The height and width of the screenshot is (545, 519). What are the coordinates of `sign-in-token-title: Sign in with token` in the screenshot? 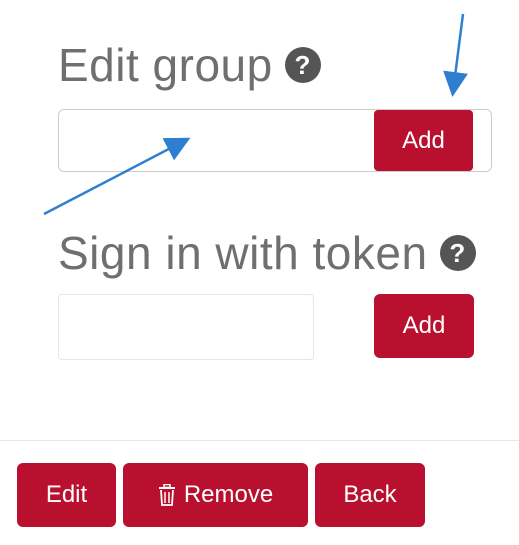 It's located at (243, 253).